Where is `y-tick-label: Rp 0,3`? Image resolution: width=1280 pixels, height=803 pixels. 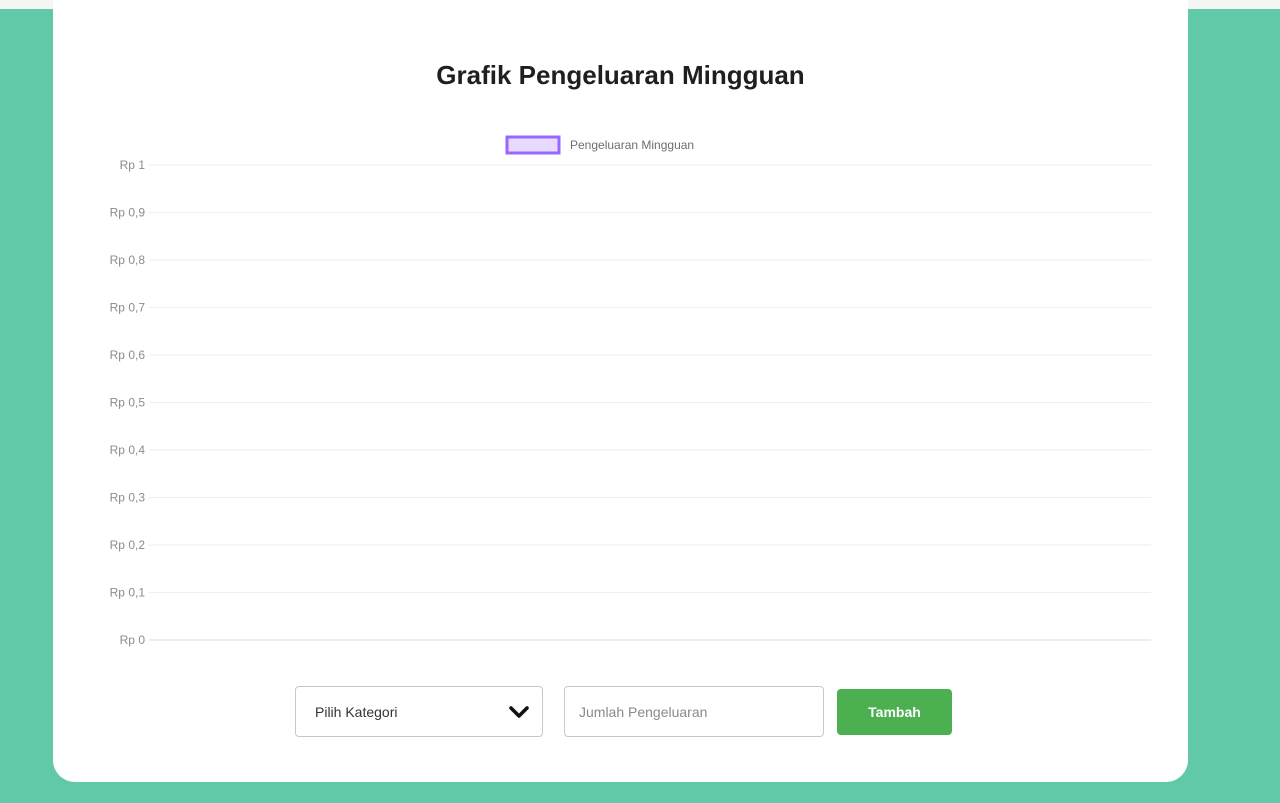 y-tick-label: Rp 0,3 is located at coordinates (128, 498).